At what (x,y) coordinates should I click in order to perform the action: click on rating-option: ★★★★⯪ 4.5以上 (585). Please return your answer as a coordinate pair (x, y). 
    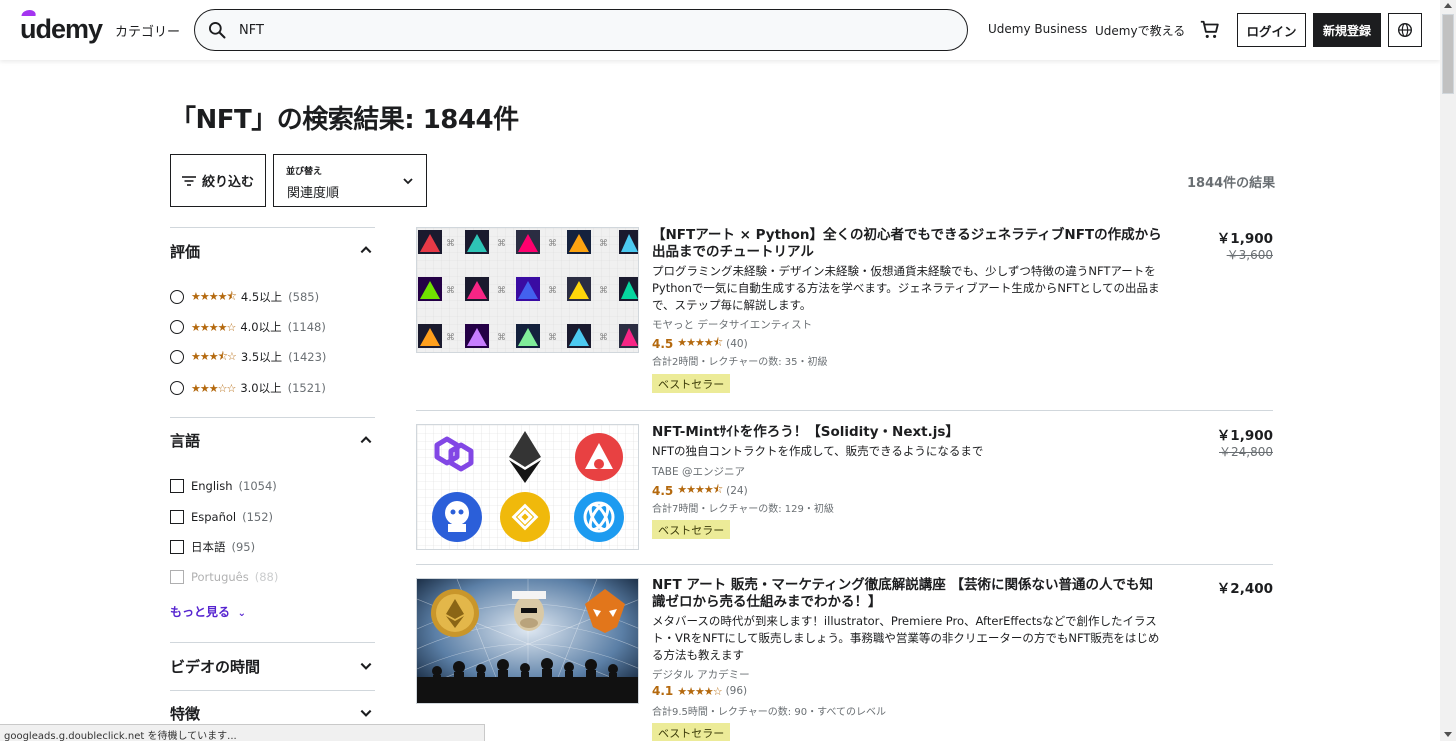
    Looking at the image, I should click on (244, 297).